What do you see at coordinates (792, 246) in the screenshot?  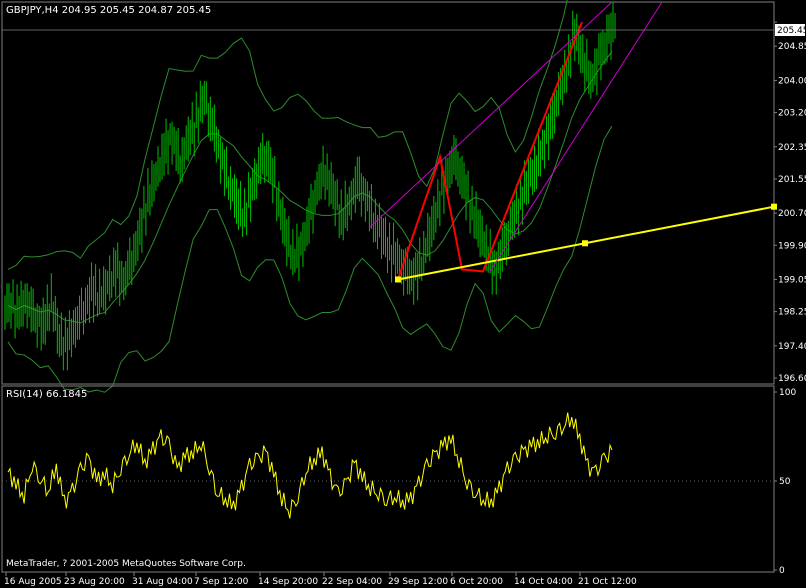 I see `price-tick-label: 199.90` at bounding box center [792, 246].